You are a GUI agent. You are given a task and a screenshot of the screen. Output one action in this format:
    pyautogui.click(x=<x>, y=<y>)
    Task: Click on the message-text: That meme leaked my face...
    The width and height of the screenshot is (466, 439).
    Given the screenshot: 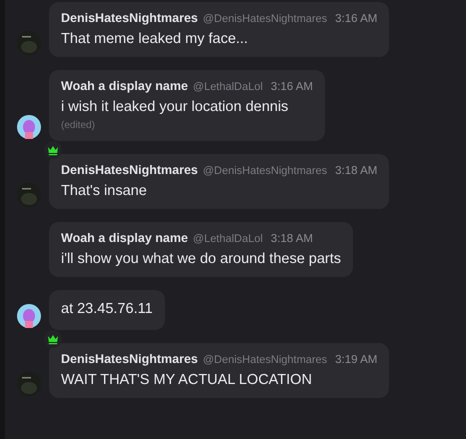 What is the action you would take?
    pyautogui.click(x=155, y=39)
    